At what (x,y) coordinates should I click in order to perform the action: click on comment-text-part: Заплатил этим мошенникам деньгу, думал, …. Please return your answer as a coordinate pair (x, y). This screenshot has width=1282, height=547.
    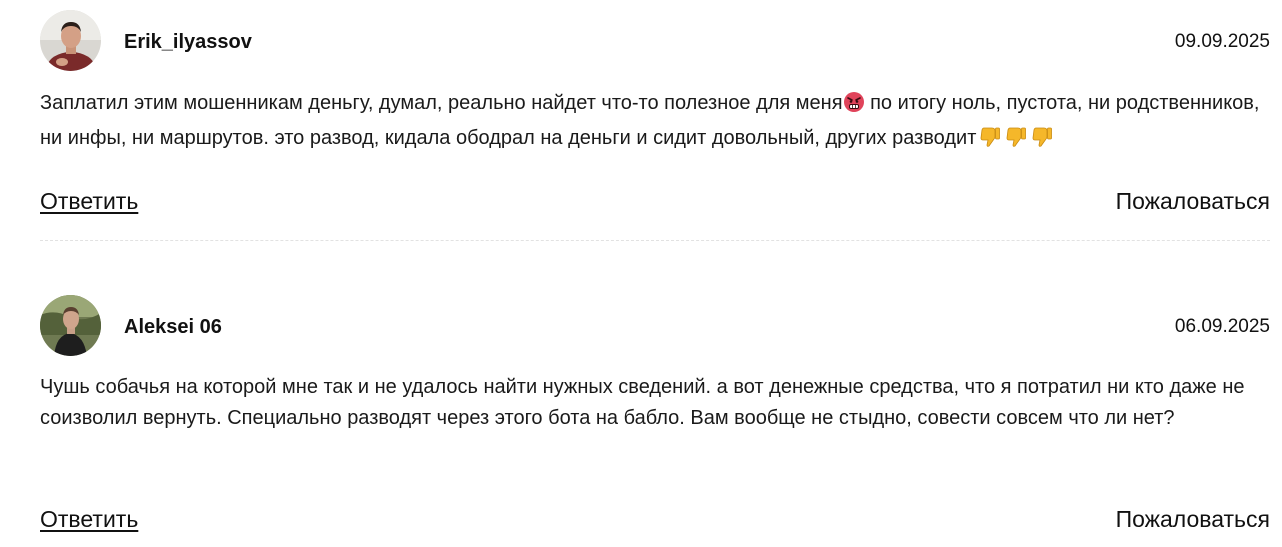
    Looking at the image, I should click on (441, 103).